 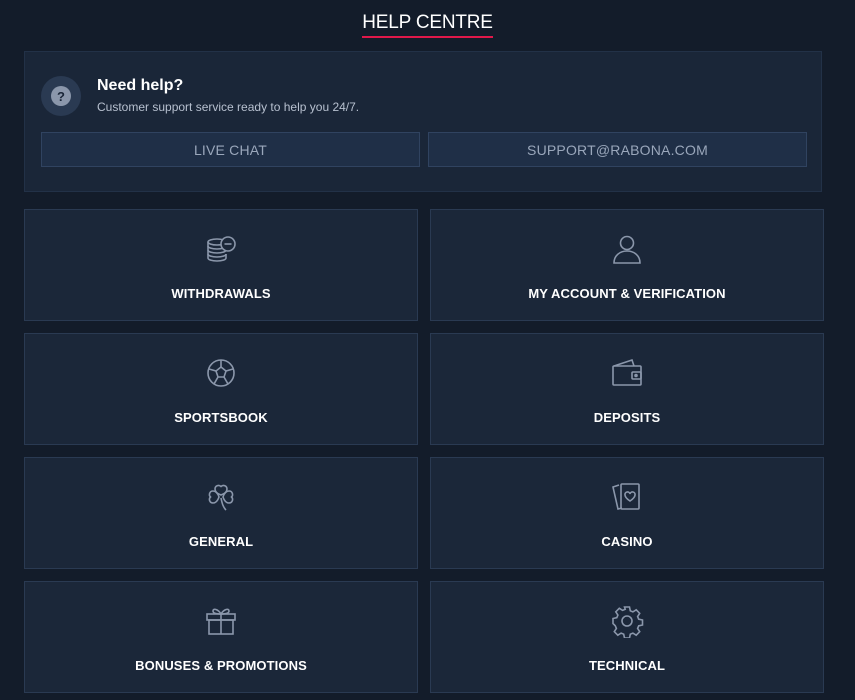 I want to click on category-my-account-verification: MY ACCOUNT & VERIFICATION, so click(x=627, y=265).